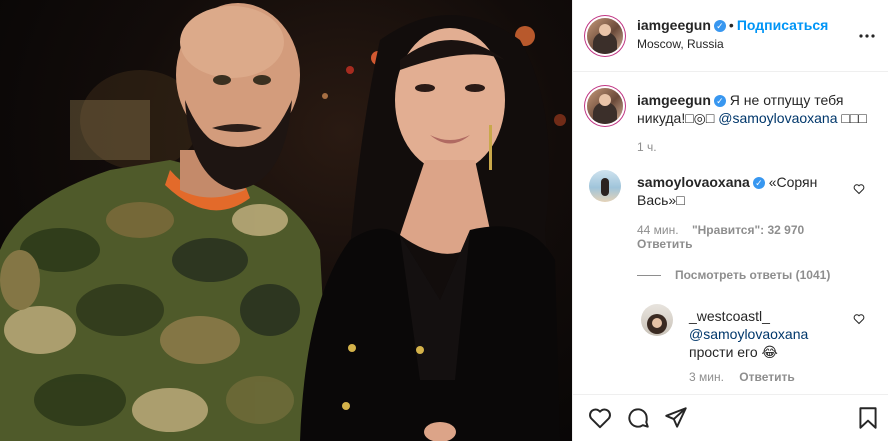 Image resolution: width=888 pixels, height=441 pixels. What do you see at coordinates (867, 32) in the screenshot?
I see `more-options-icon` at bounding box center [867, 32].